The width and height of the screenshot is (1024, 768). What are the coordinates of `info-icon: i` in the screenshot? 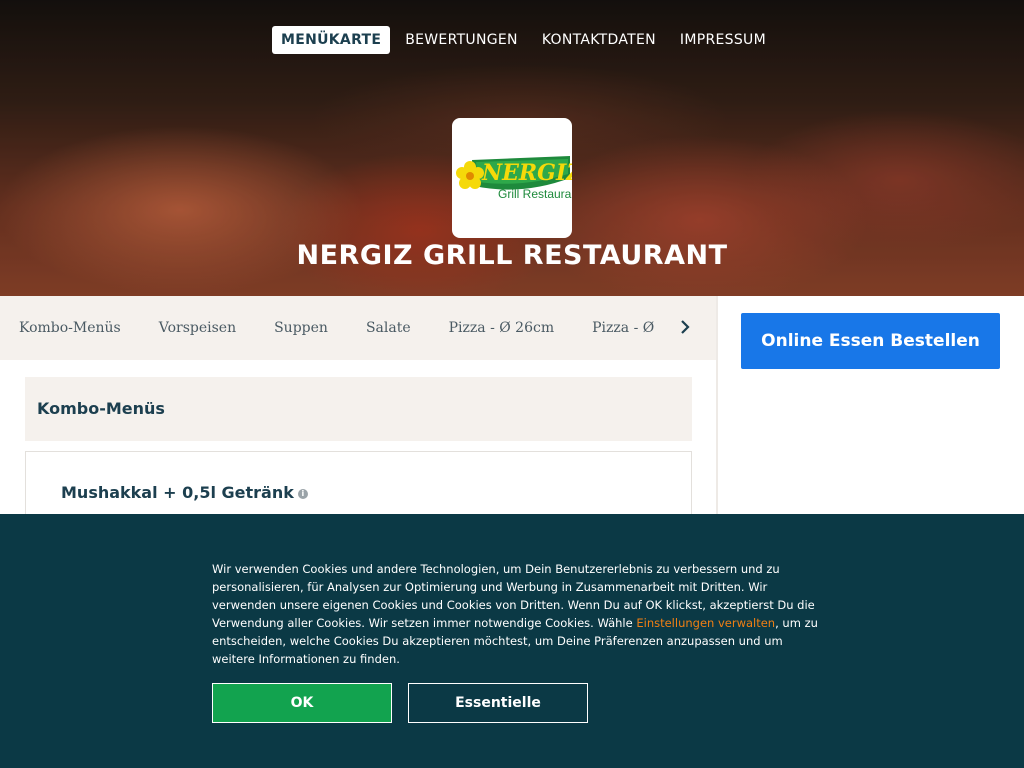 It's located at (302, 493).